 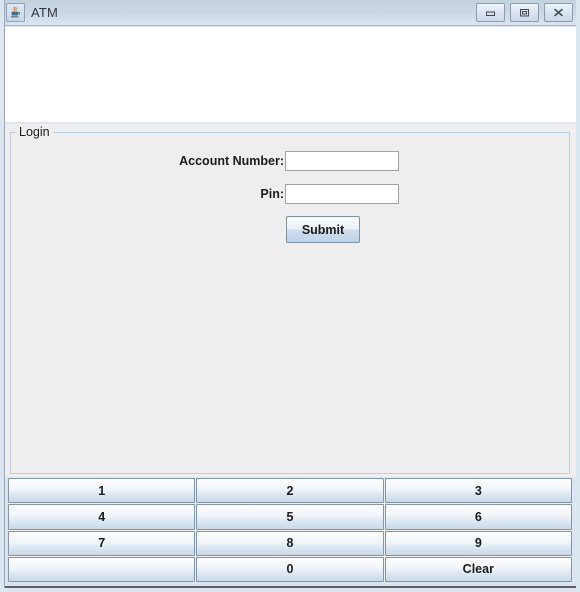 What do you see at coordinates (102, 491) in the screenshot?
I see `keypad-key-1: 1` at bounding box center [102, 491].